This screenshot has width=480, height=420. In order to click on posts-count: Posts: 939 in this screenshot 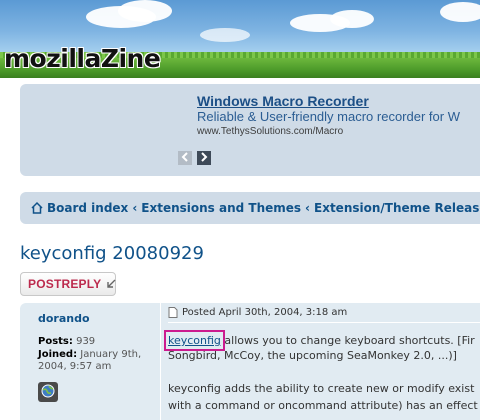, I will do `click(66, 341)`.